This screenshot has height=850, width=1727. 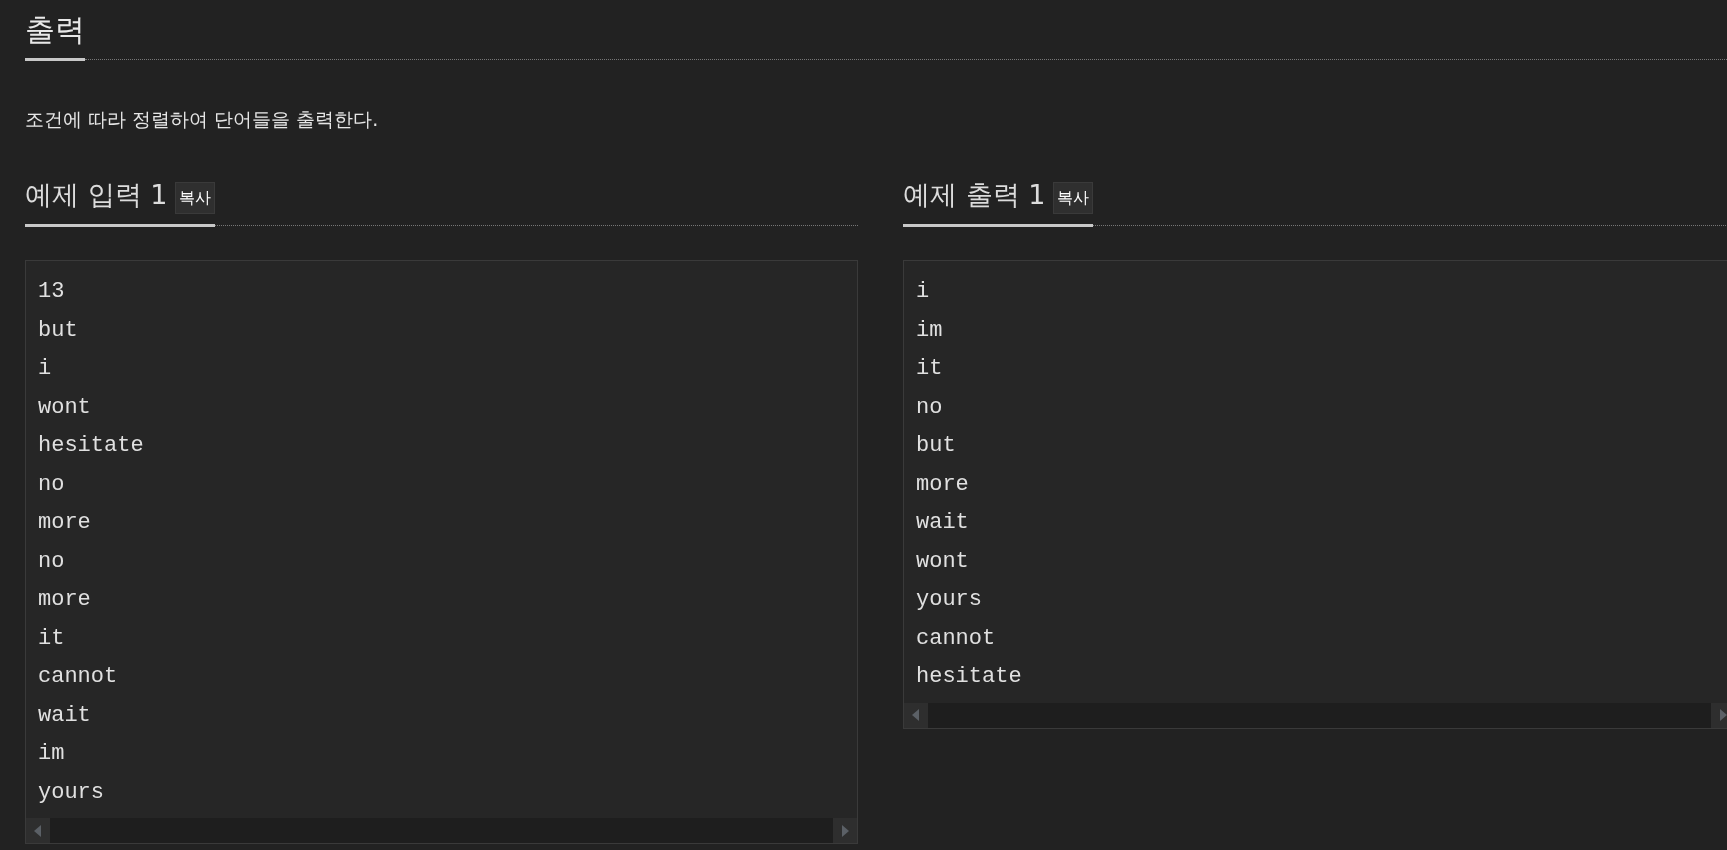 I want to click on scroll-right-button, so click(x=845, y=830).